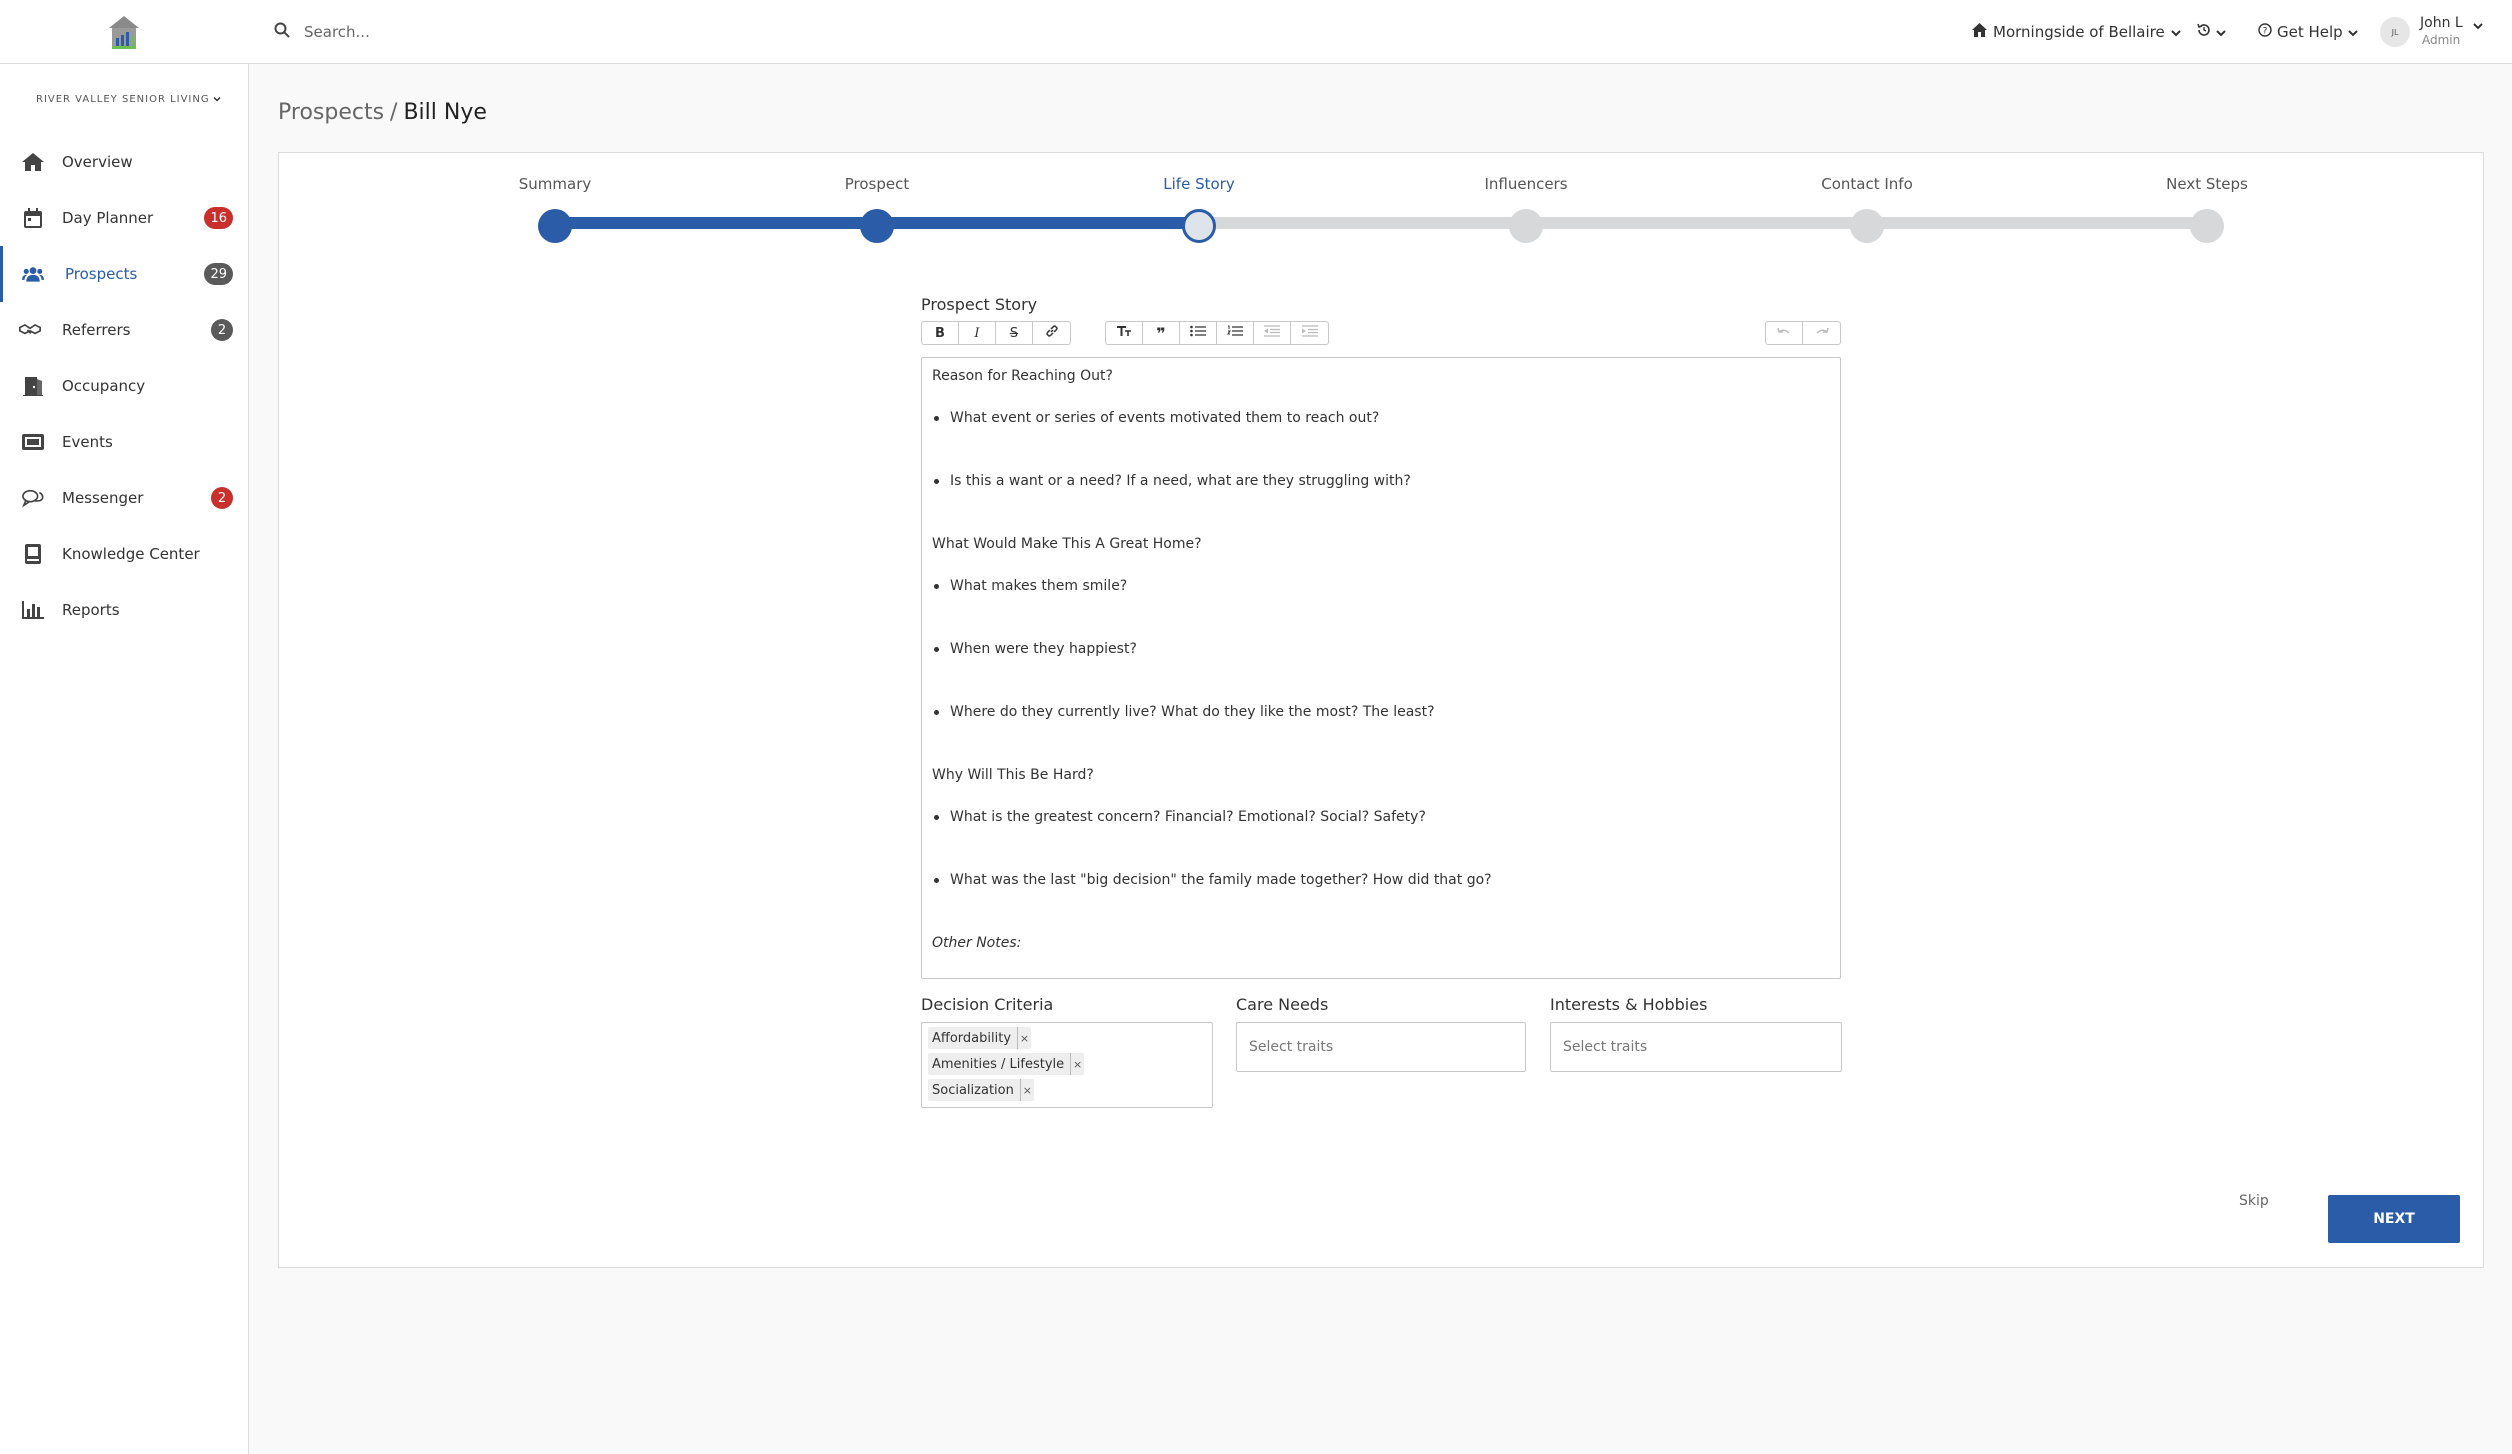  I want to click on link-button, so click(1051, 333).